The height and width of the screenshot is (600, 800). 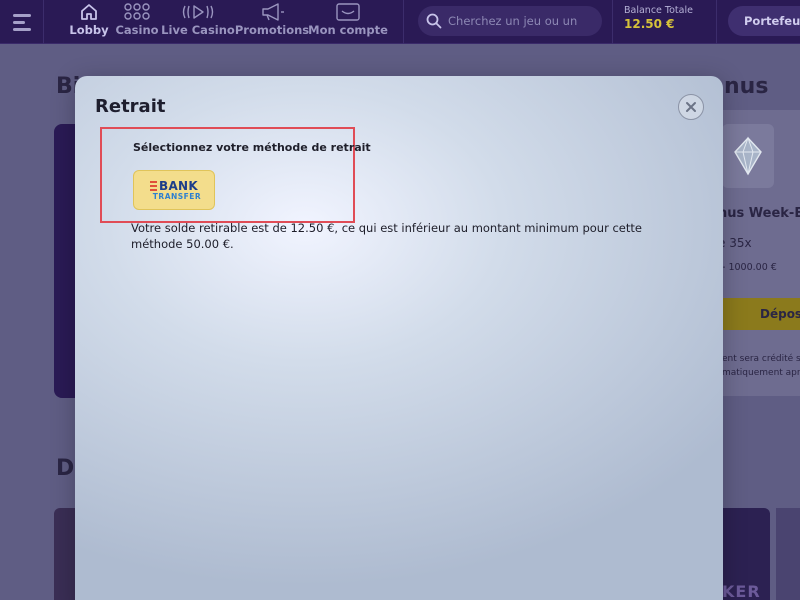 What do you see at coordinates (764, 21) in the screenshot?
I see `wallet-button: Portefeuille` at bounding box center [764, 21].